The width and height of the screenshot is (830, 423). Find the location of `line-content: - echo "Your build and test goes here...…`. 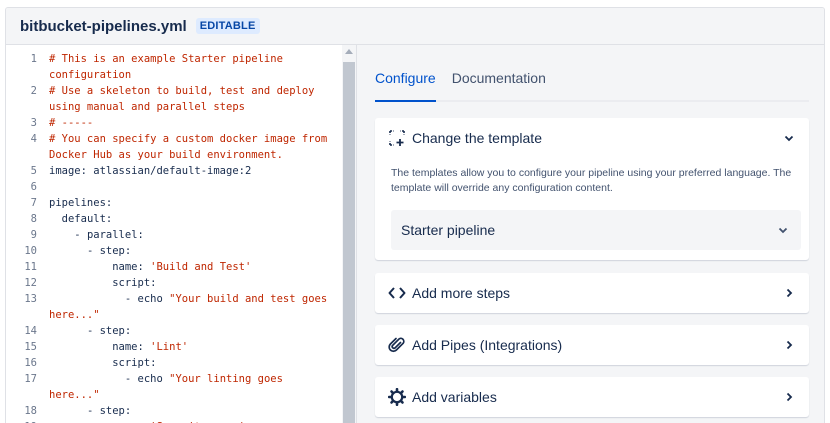

line-content: - echo "Your build and test goes here...… is located at coordinates (189, 307).